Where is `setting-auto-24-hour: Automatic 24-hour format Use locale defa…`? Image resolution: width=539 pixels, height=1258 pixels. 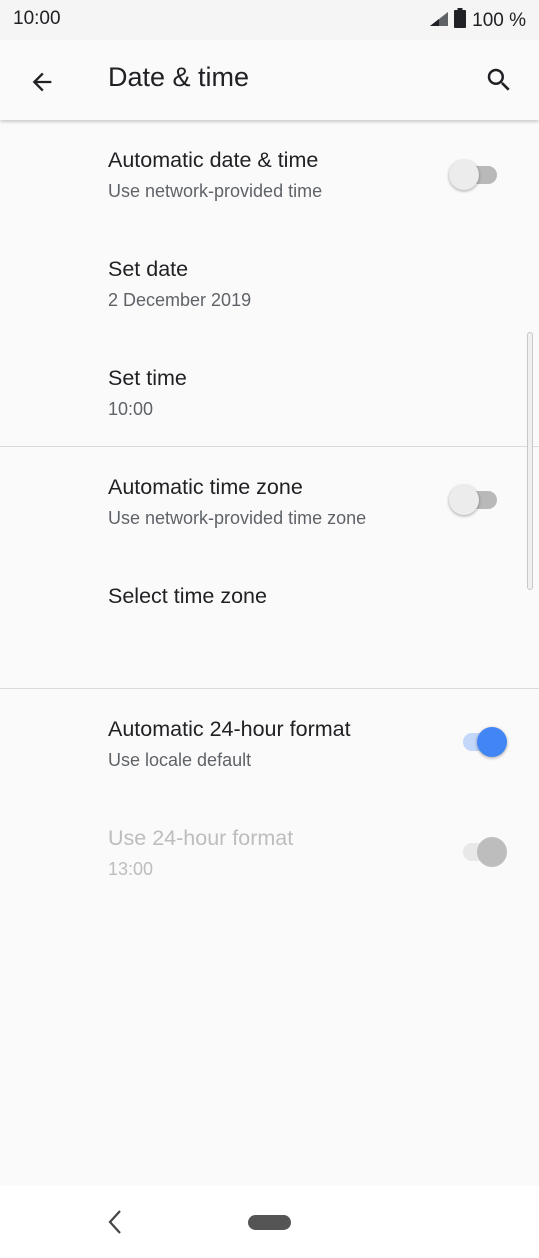
setting-auto-24-hour: Automatic 24-hour format Use locale defa… is located at coordinates (269, 743).